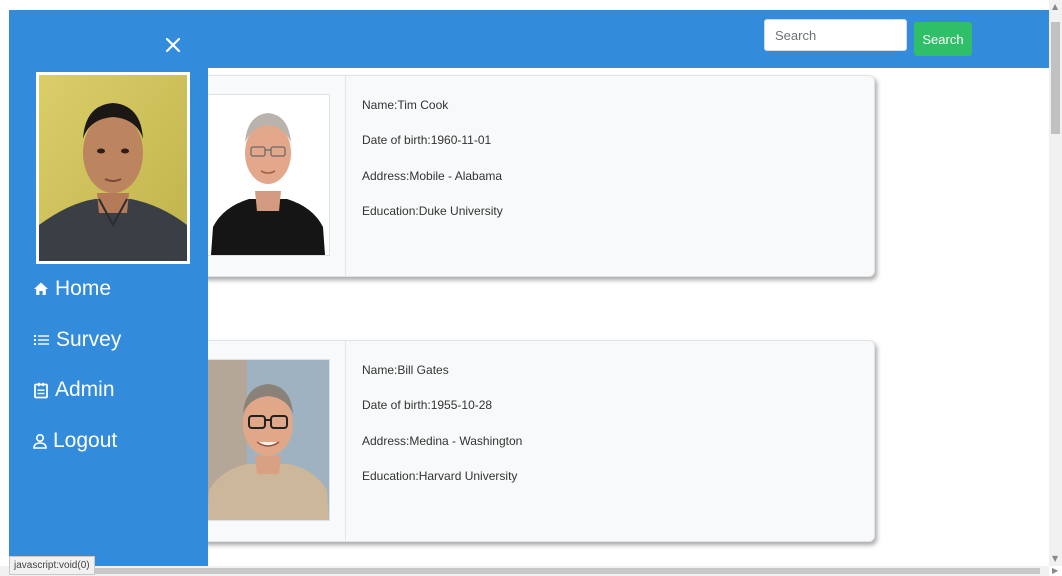 The height and width of the screenshot is (576, 1062). I want to click on scroll-up-icon: ▲, so click(1055, 6).